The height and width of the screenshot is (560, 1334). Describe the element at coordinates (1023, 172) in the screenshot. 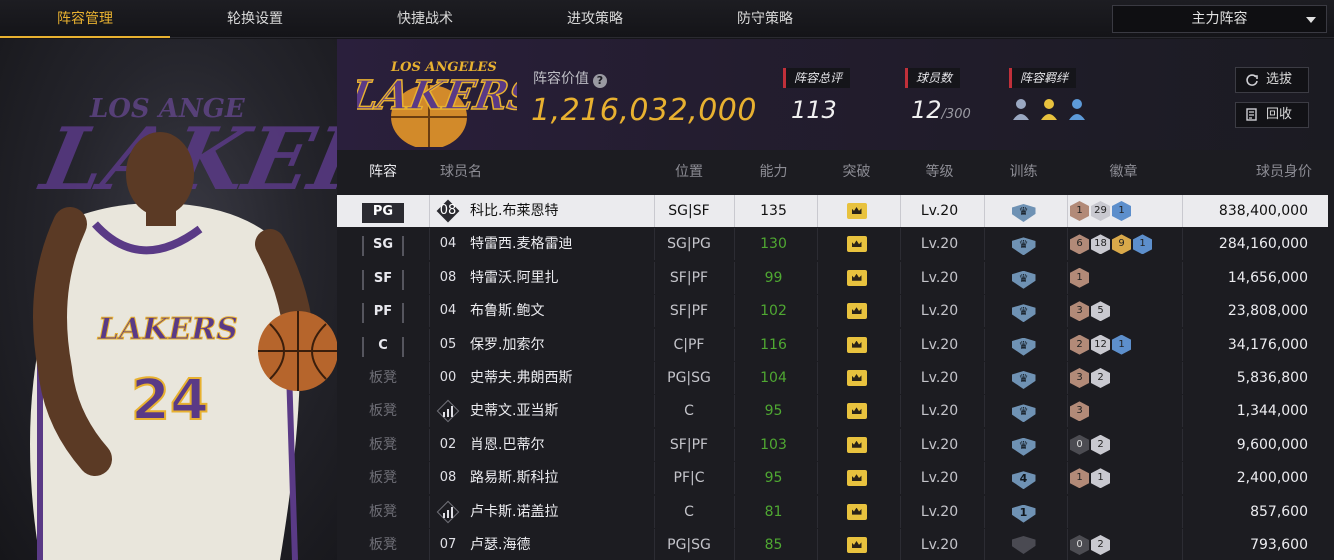

I see `col-training: 训练` at that location.